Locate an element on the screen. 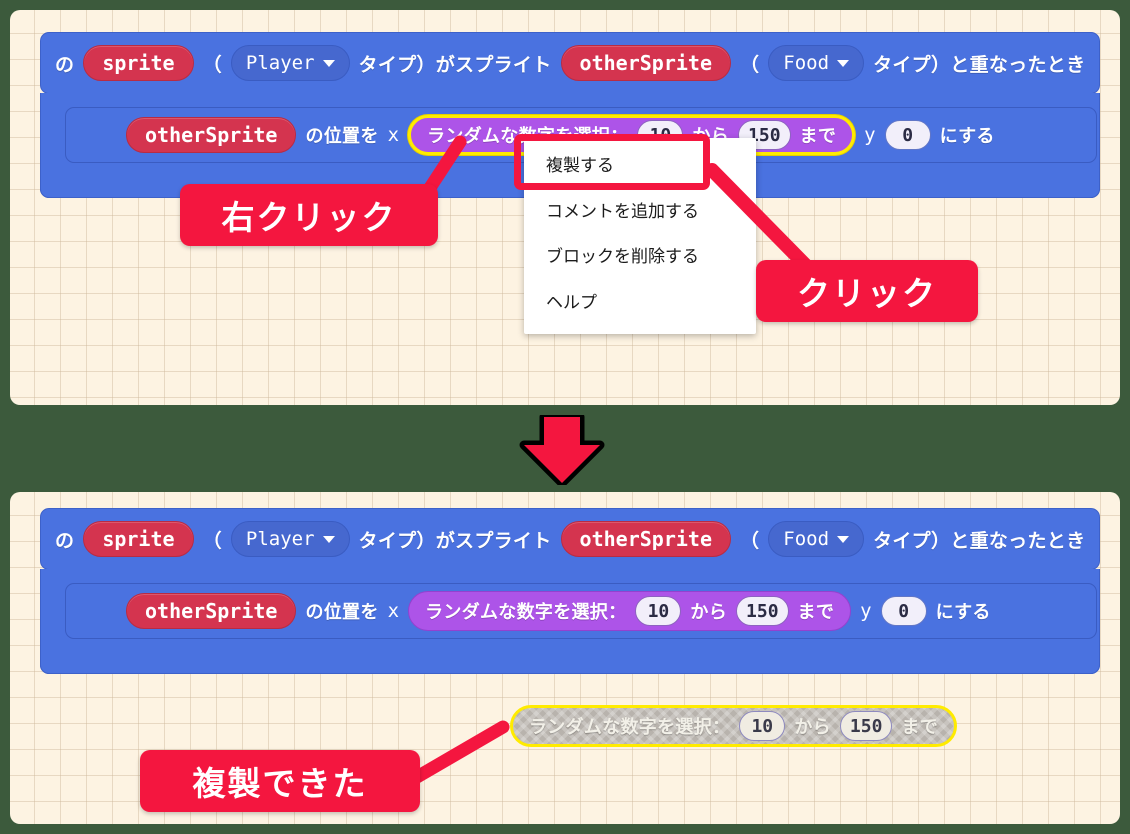  sprite-variable-pill: sprite is located at coordinates (138, 63).